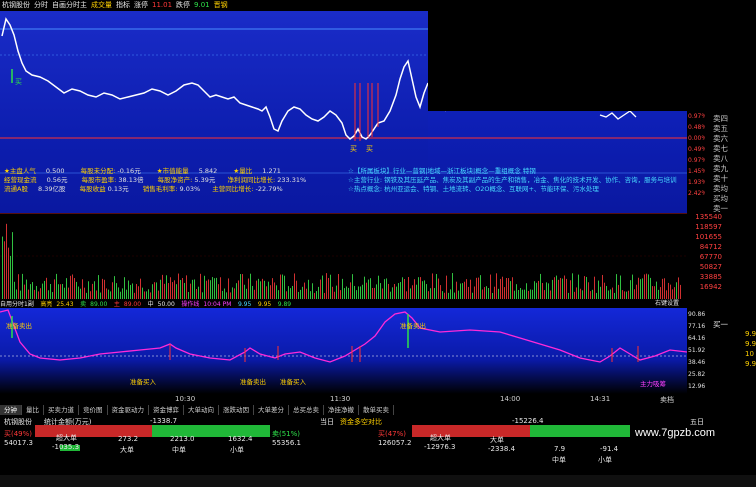  I want to click on limit-up-value: 11.01, so click(162, 5).